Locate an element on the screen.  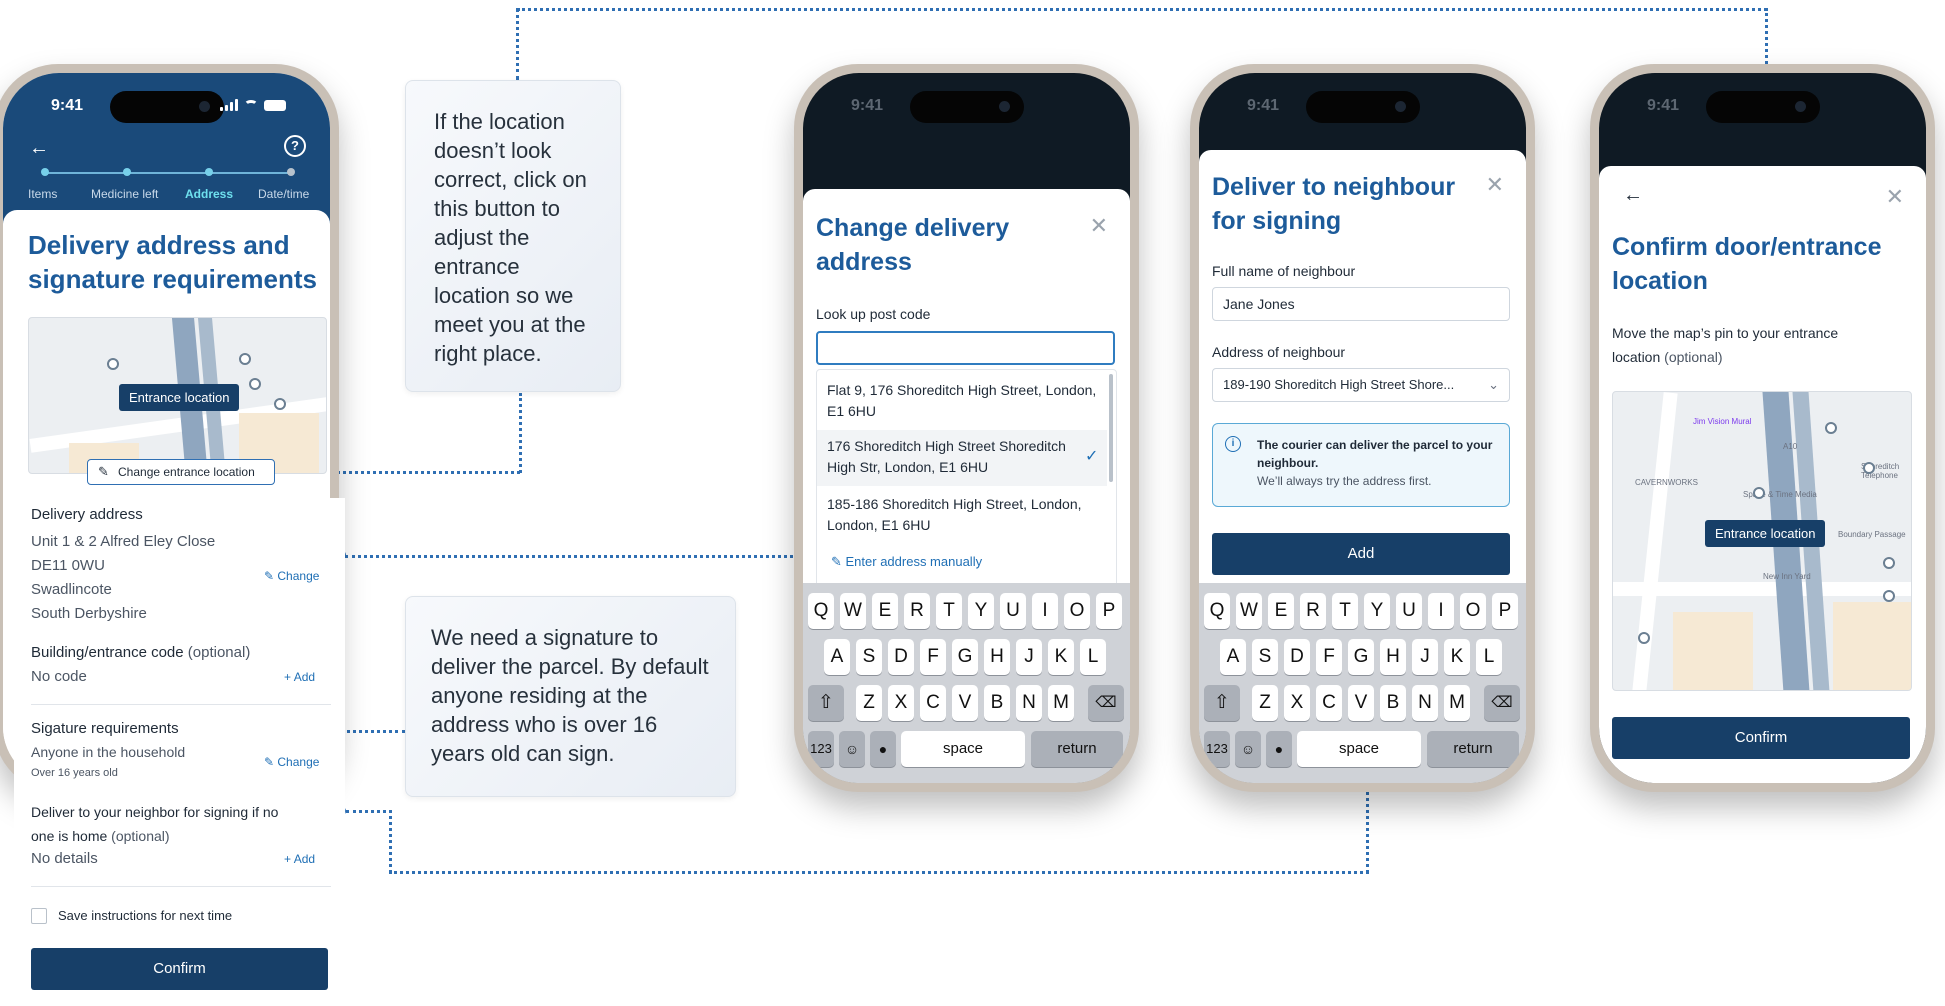
change-entrance-button: ✎ Change entrance location is located at coordinates (181, 472).